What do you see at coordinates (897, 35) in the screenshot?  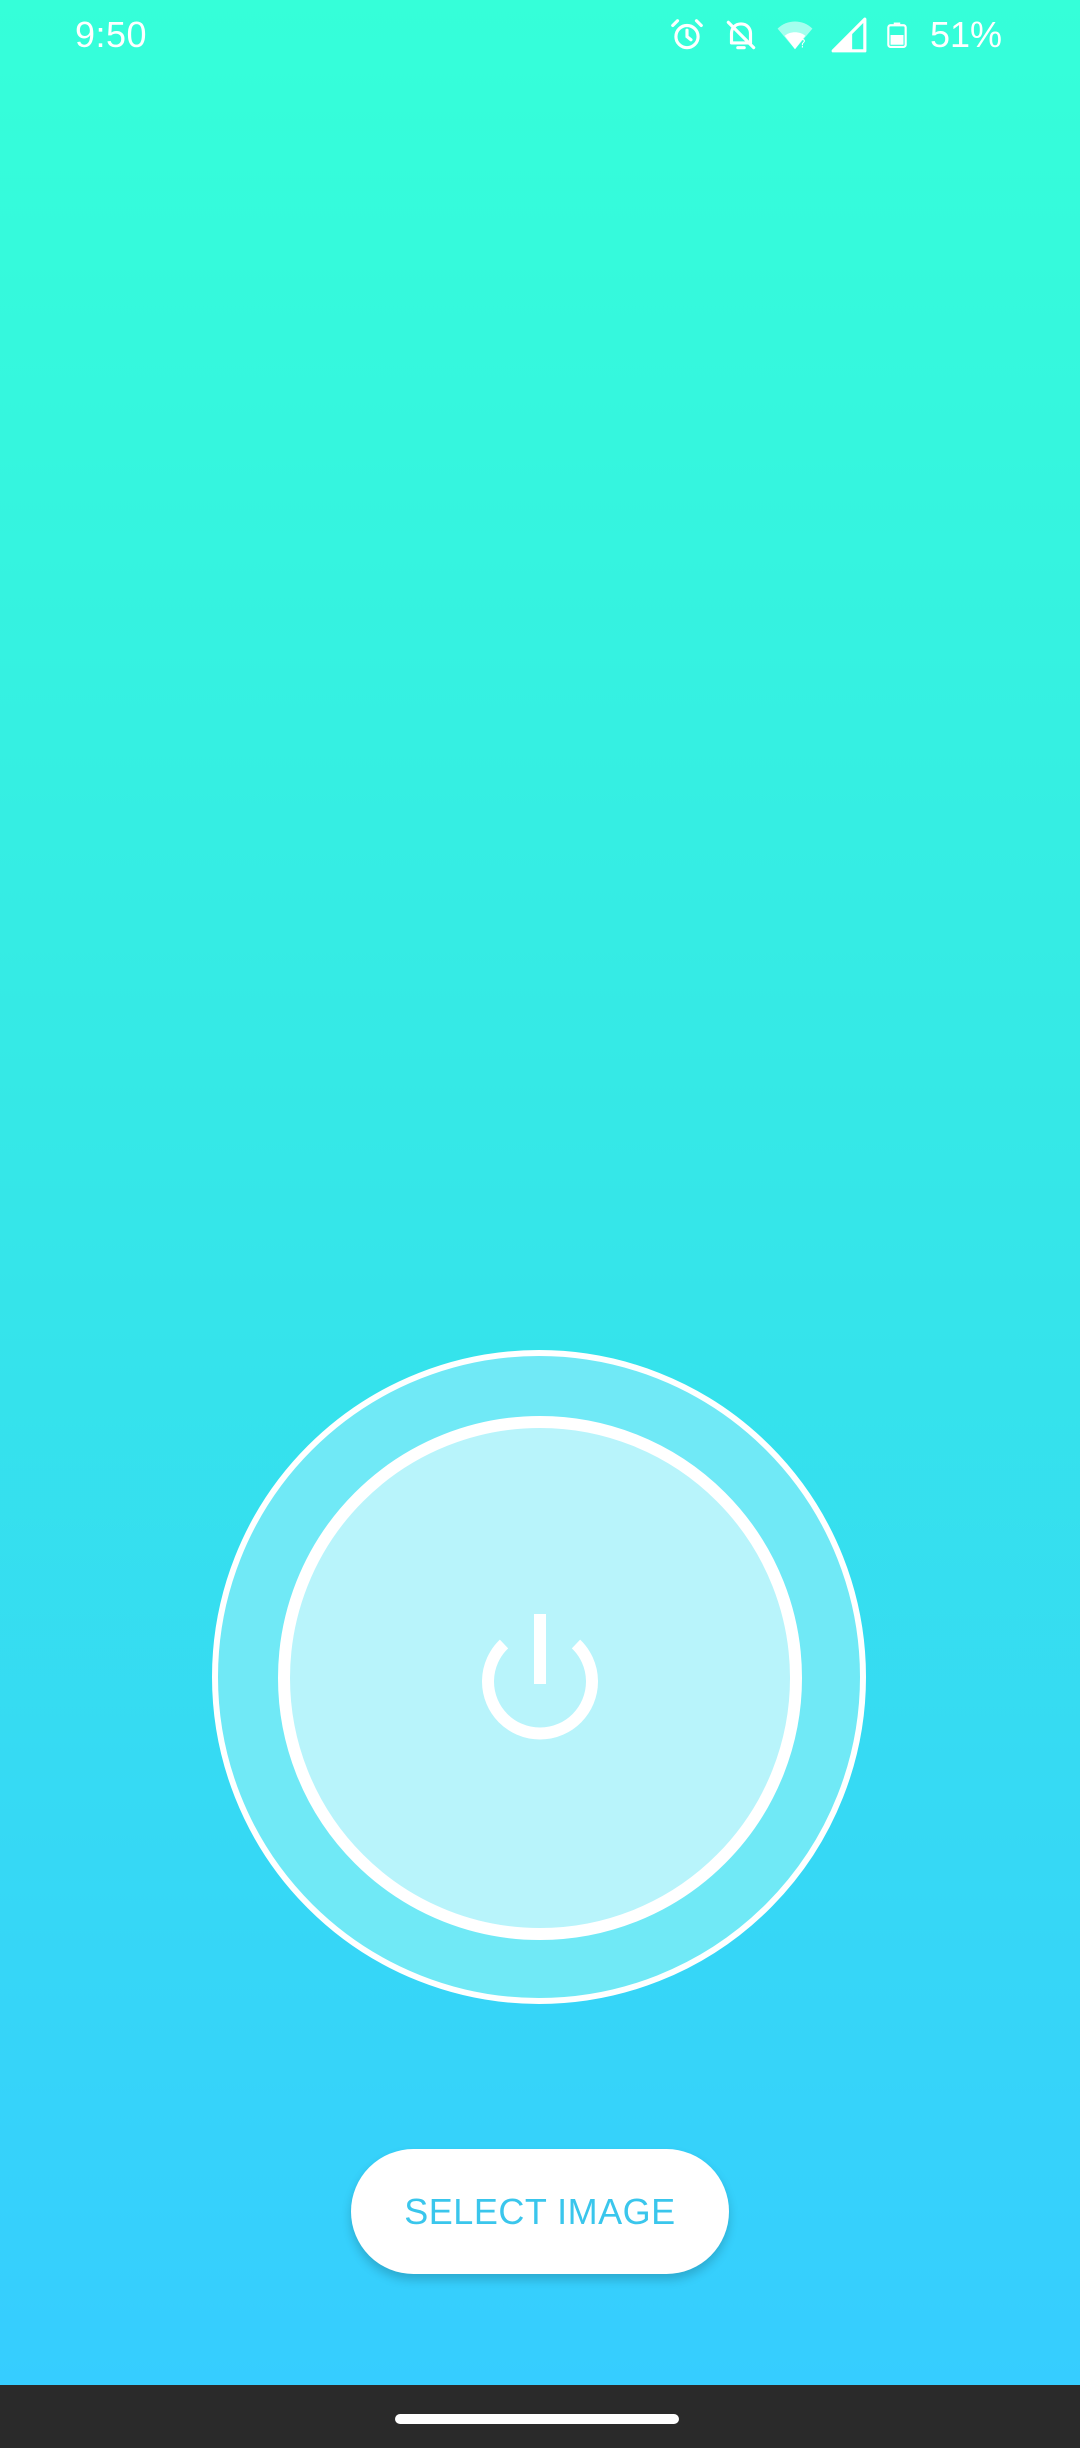 I see `battery-icon` at bounding box center [897, 35].